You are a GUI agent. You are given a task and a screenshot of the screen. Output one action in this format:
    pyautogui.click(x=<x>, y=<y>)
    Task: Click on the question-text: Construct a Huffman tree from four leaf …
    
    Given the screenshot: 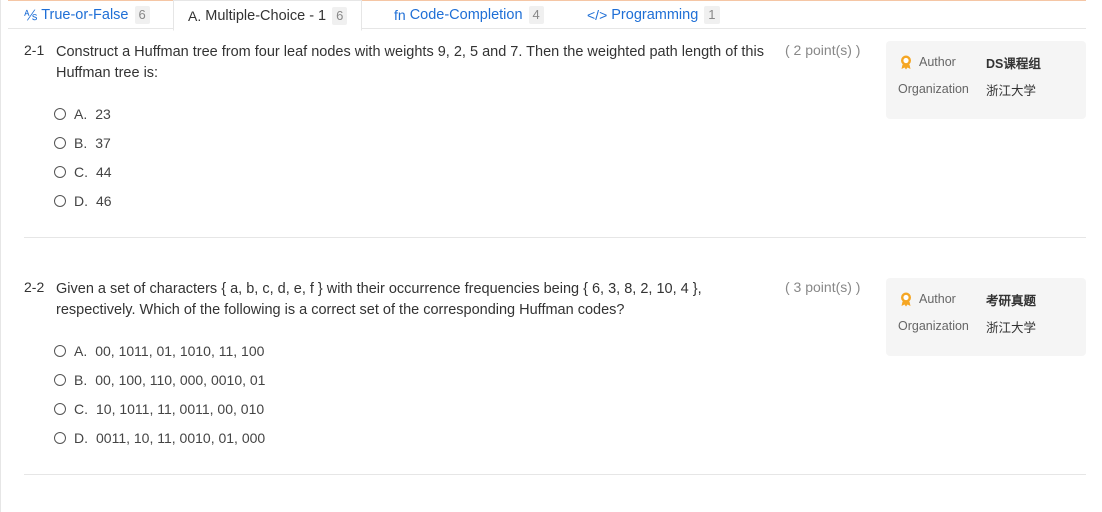 What is the action you would take?
    pyautogui.click(x=410, y=62)
    